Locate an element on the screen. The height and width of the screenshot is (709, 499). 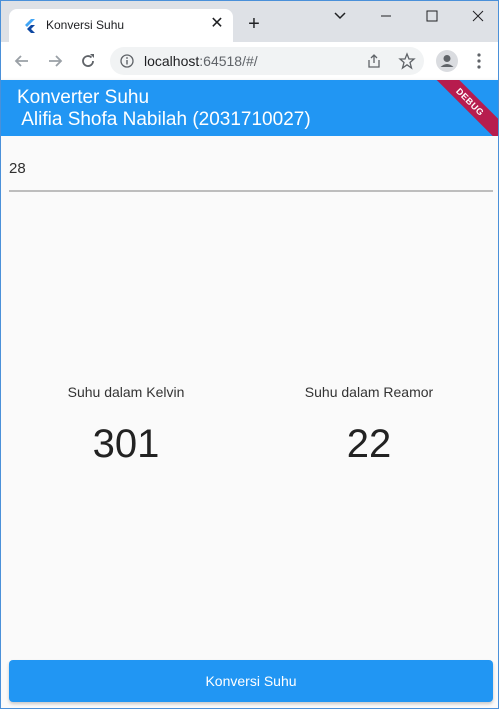
bookmark-star-icon is located at coordinates (407, 61).